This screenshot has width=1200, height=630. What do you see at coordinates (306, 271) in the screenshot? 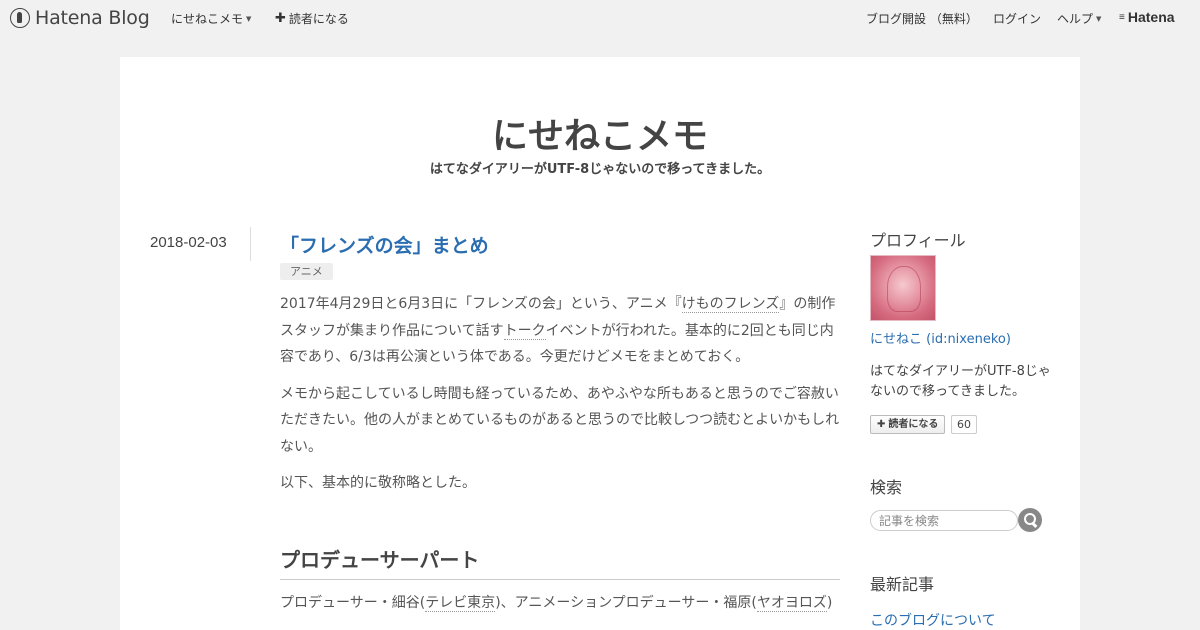
I see `category-tag: アニメ` at bounding box center [306, 271].